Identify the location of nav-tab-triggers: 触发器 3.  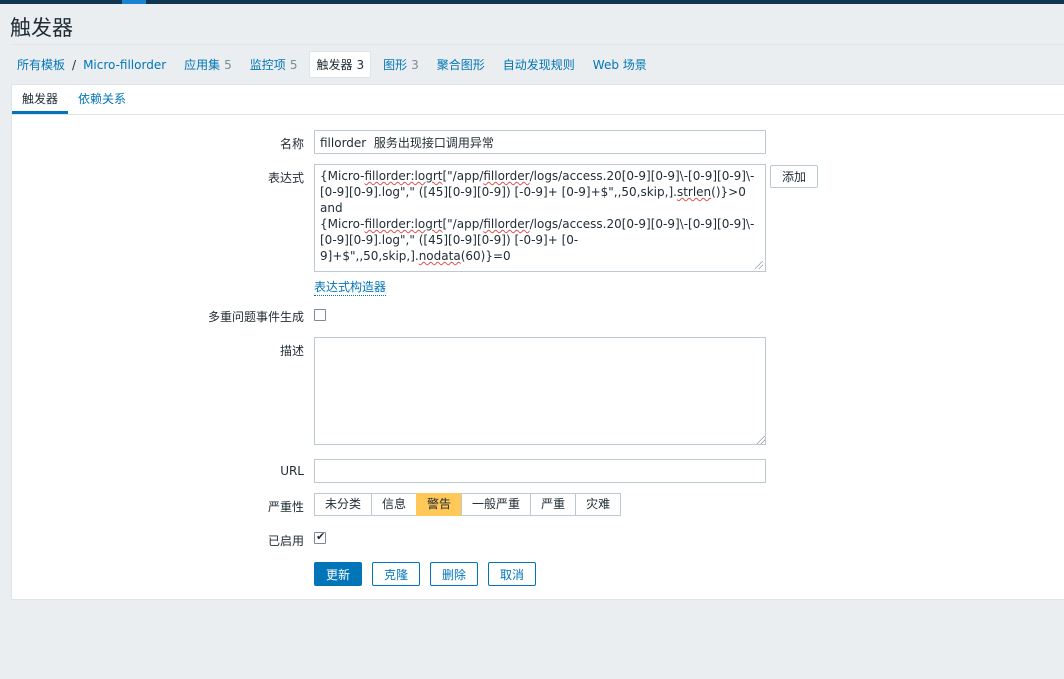
(340, 64).